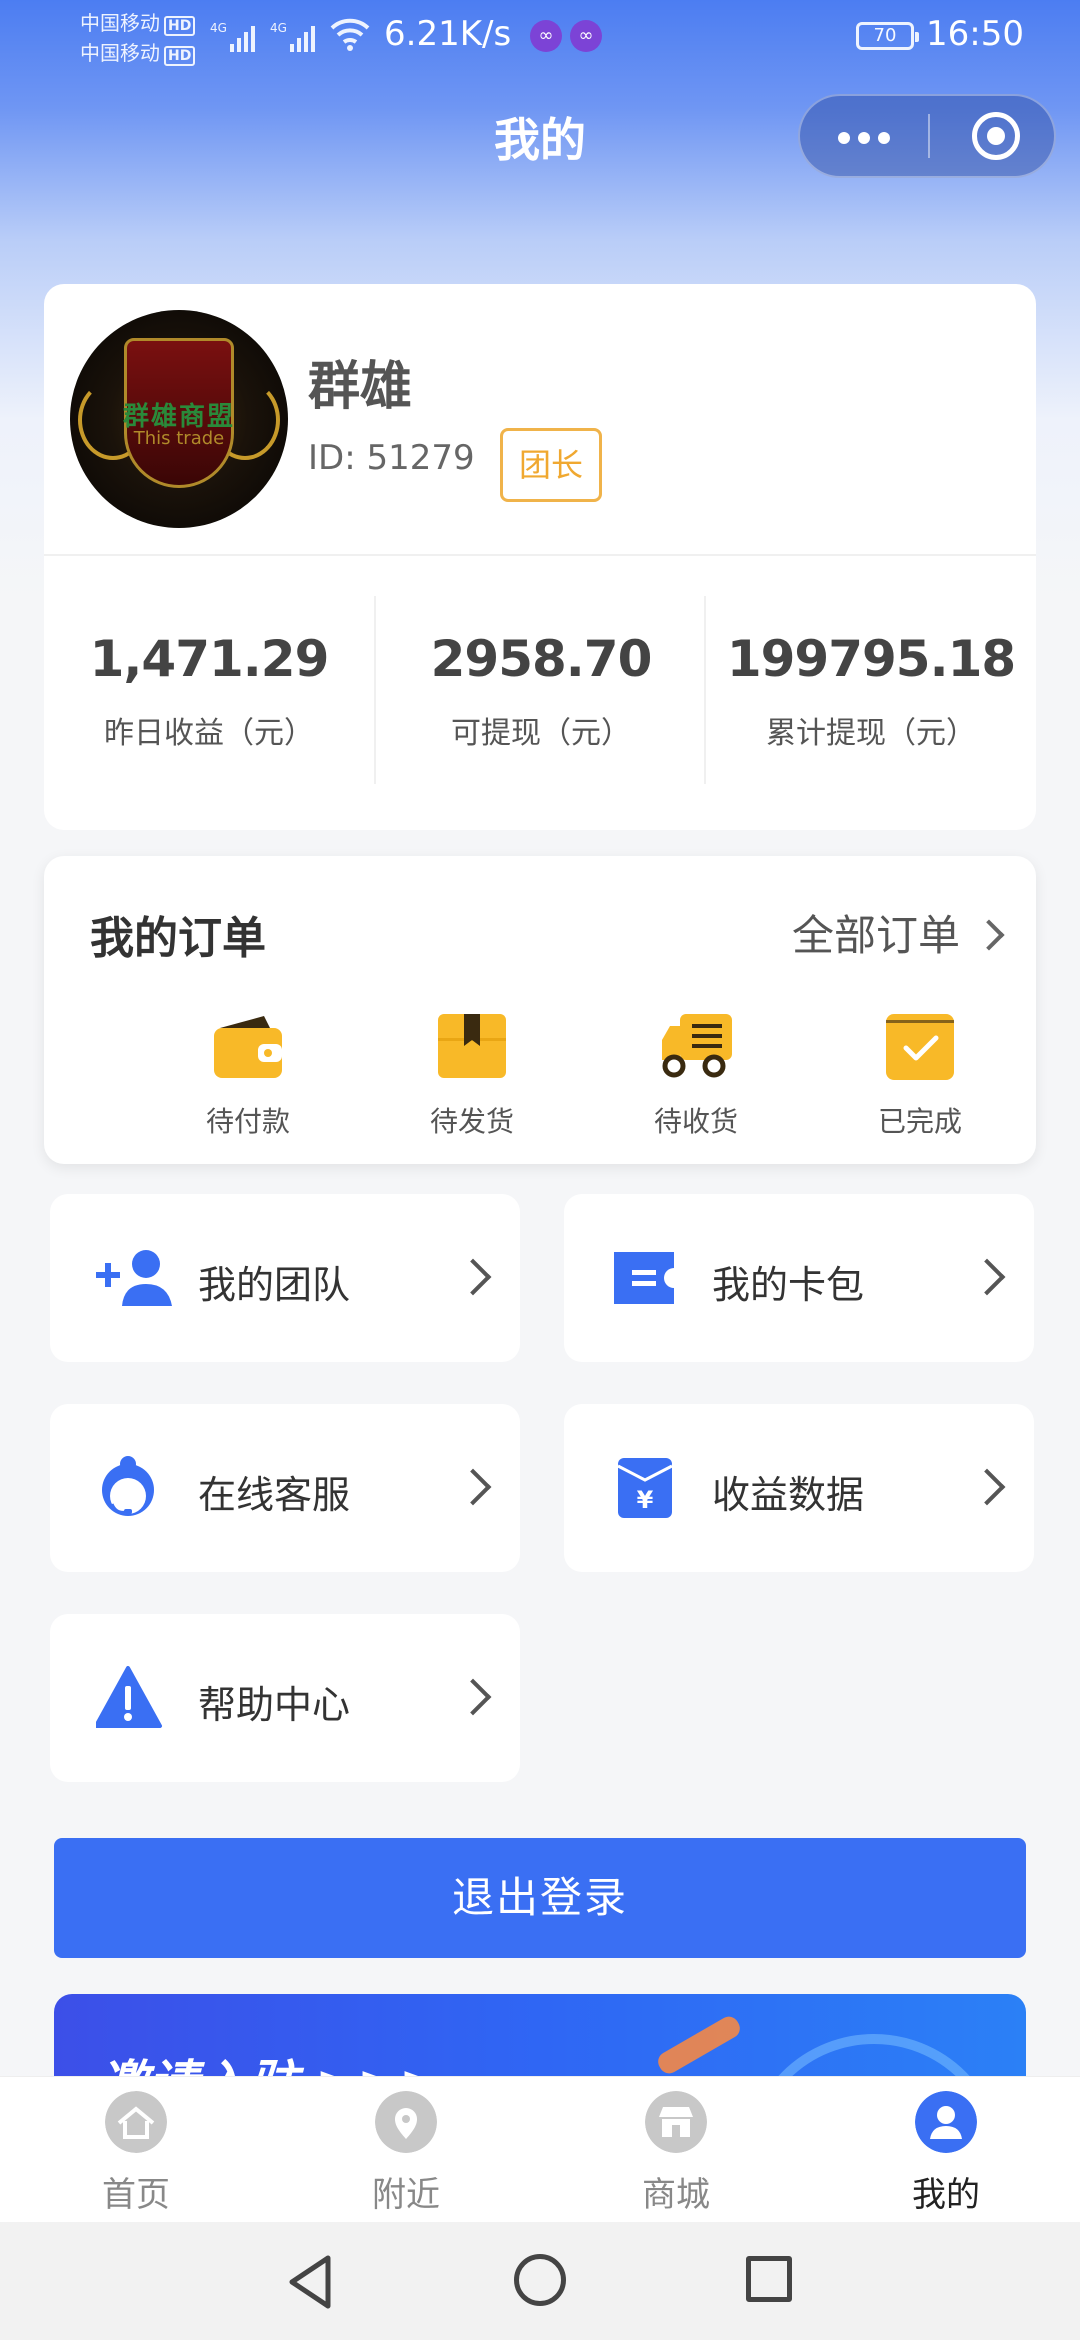 Image resolution: width=1080 pixels, height=2340 pixels. Describe the element at coordinates (120, 53) in the screenshot. I see `carrier-2: 中国移动` at that location.